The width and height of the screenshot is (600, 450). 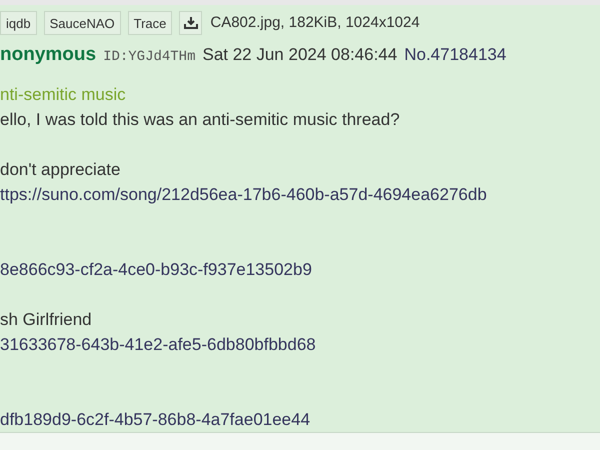 What do you see at coordinates (61, 170) in the screenshot?
I see `post-text: don't appreciate` at bounding box center [61, 170].